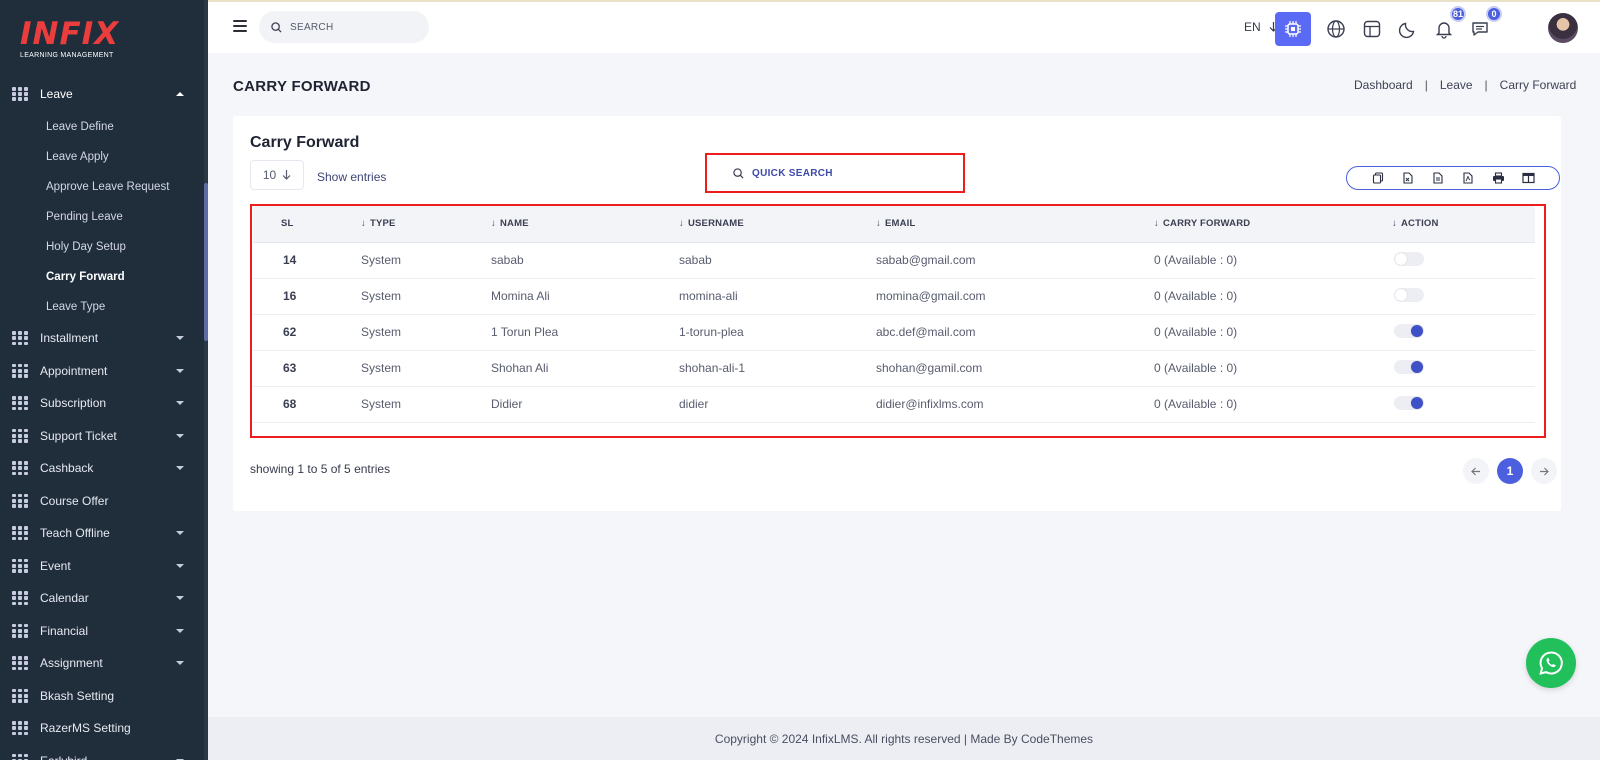 This screenshot has width=1600, height=760. Describe the element at coordinates (102, 338) in the screenshot. I see `sidebar-item-installment: Installment` at that location.